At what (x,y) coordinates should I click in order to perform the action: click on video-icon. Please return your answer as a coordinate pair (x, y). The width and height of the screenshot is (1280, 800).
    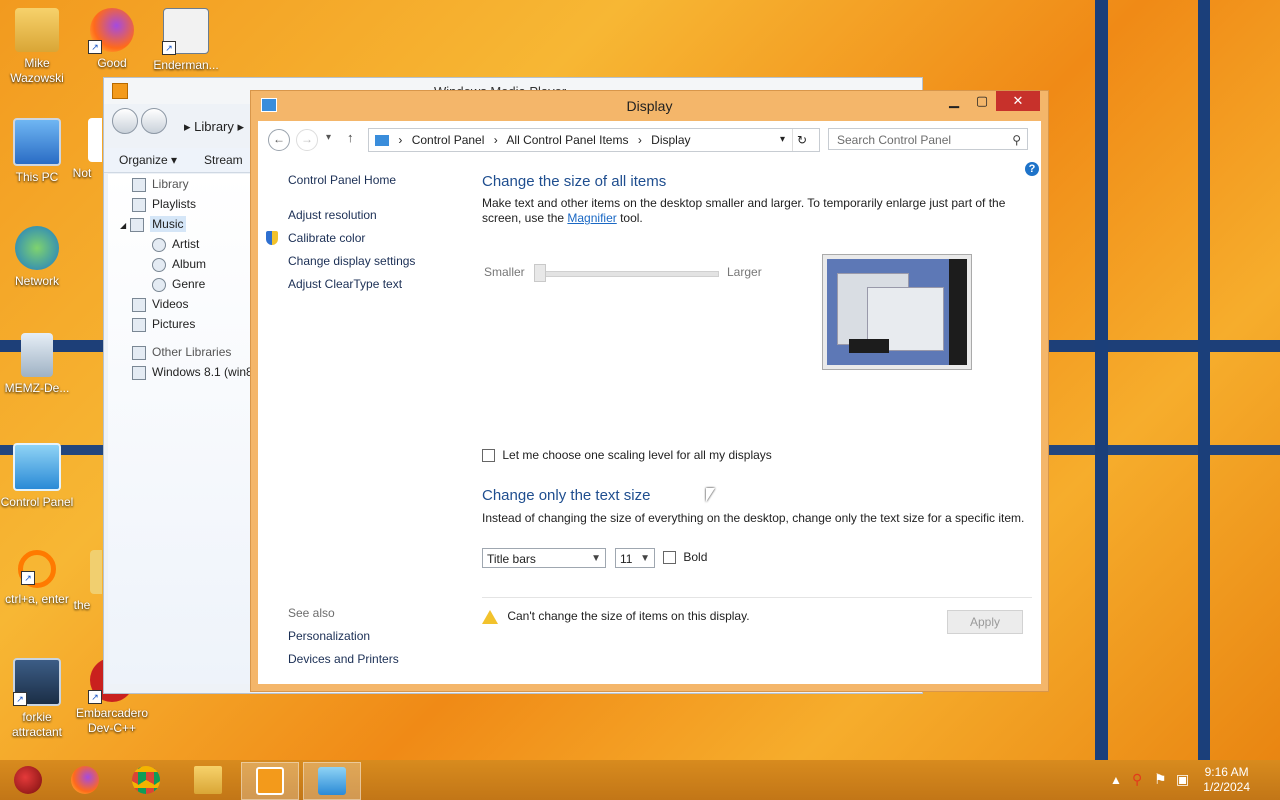
    Looking at the image, I should click on (139, 304).